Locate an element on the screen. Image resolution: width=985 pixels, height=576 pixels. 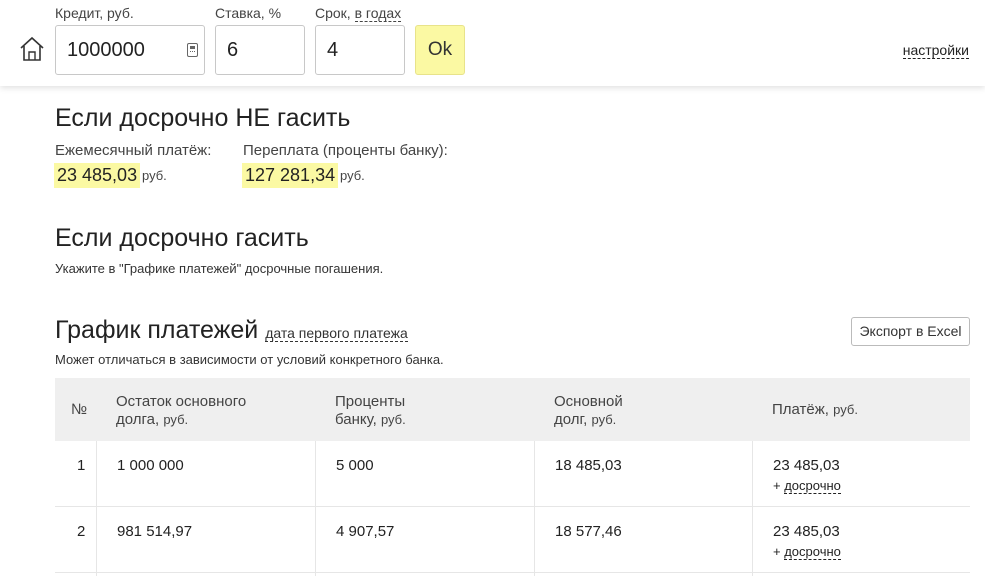
balance-cell: 1 000 000 is located at coordinates (205, 474).